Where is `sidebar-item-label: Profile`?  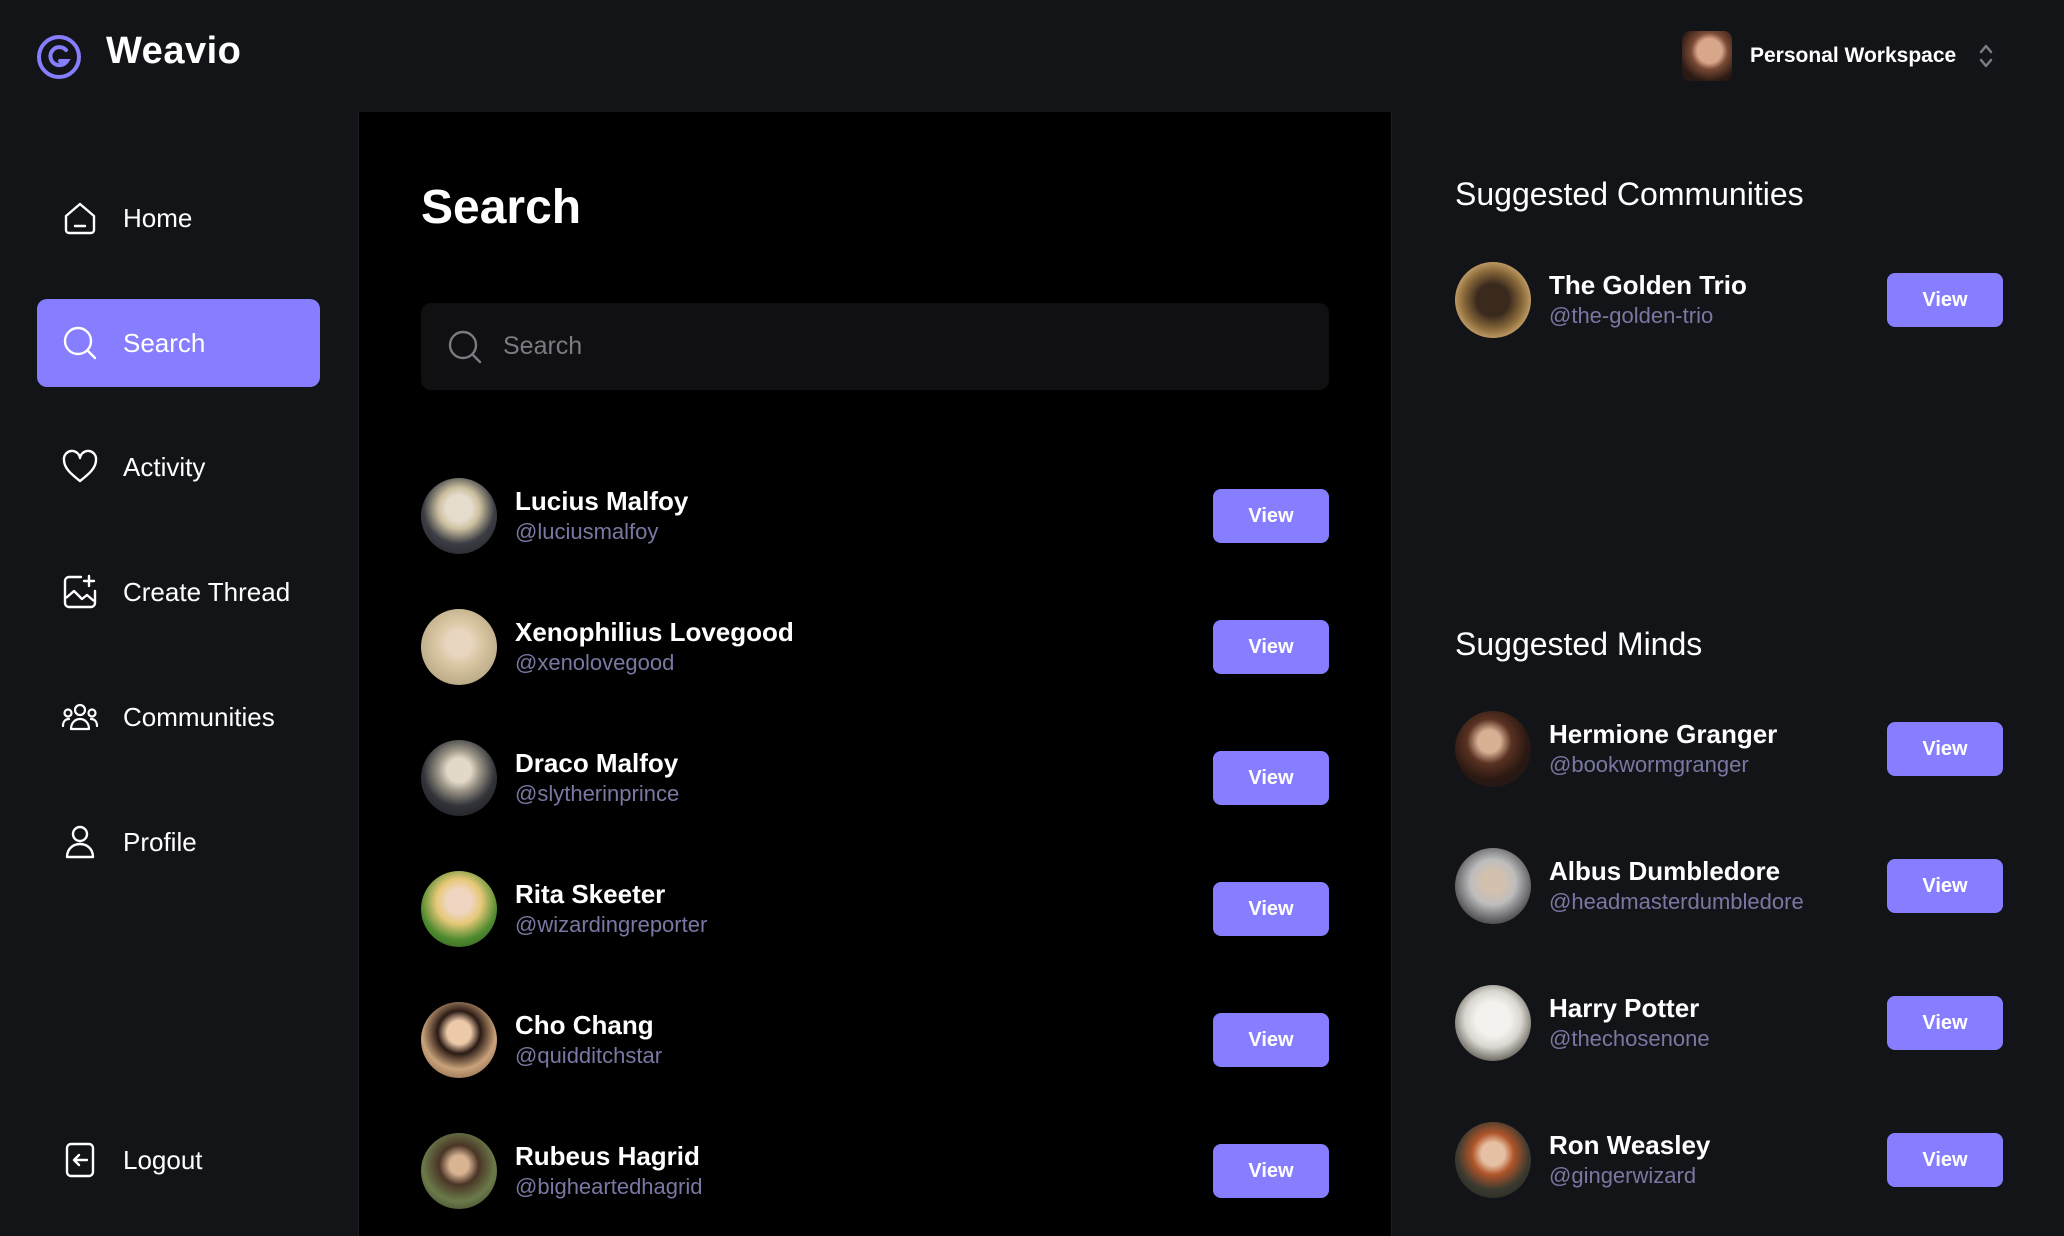 sidebar-item-label: Profile is located at coordinates (160, 841).